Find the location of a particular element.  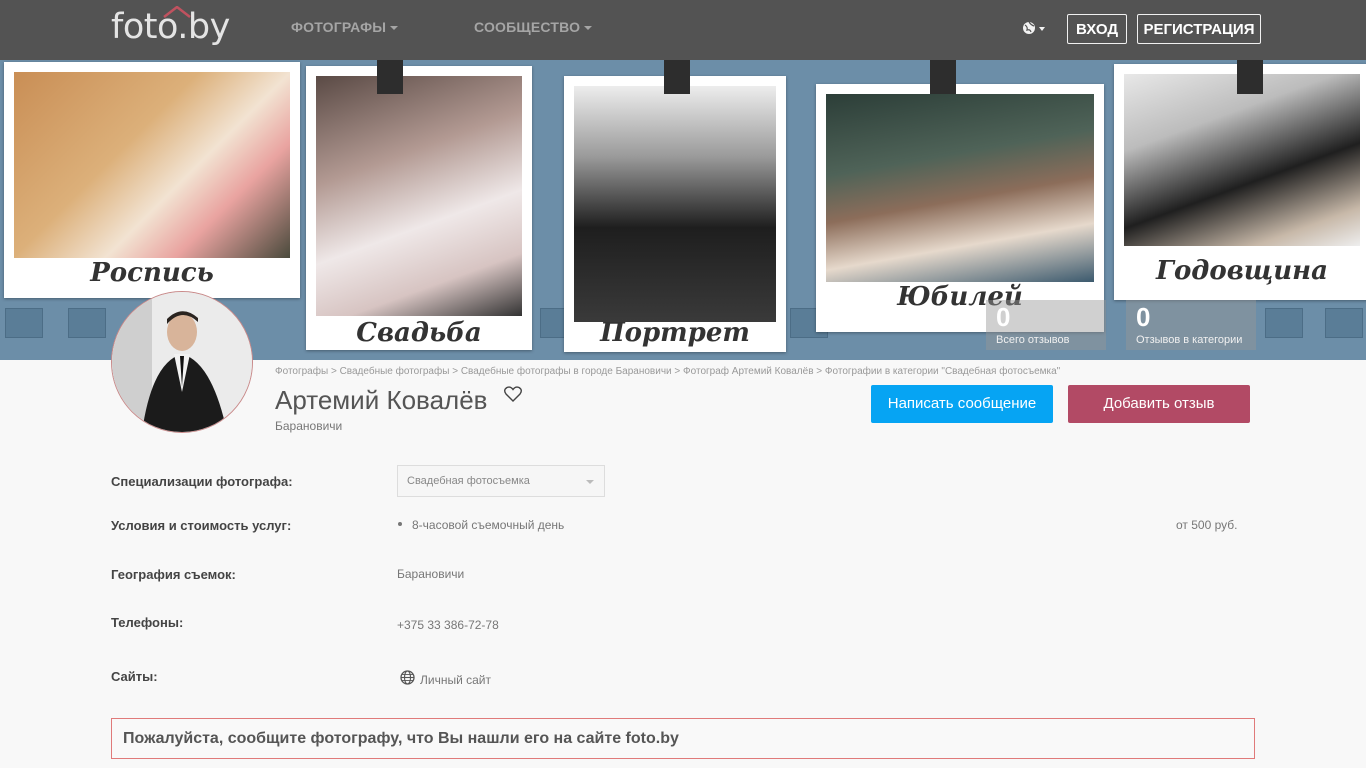

globe-icon is located at coordinates (407, 677).